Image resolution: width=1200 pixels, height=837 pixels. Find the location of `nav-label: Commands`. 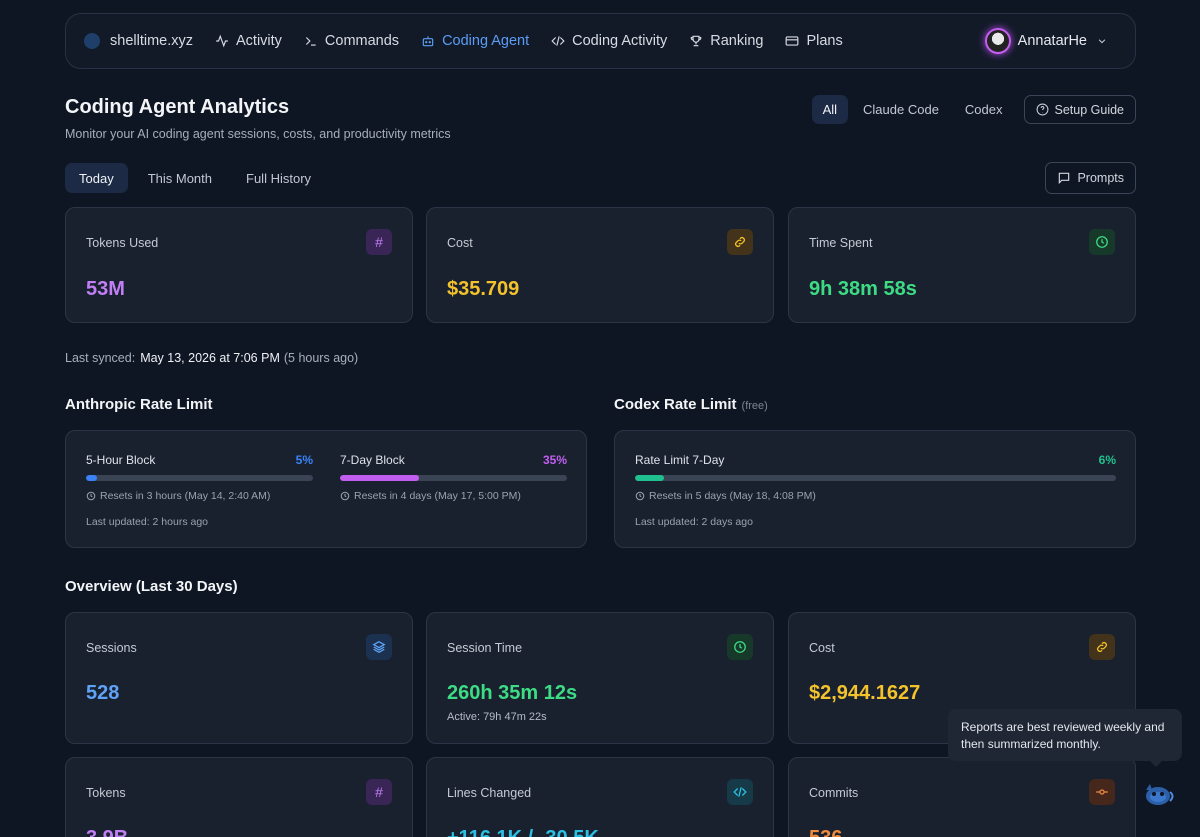

nav-label: Commands is located at coordinates (362, 41).